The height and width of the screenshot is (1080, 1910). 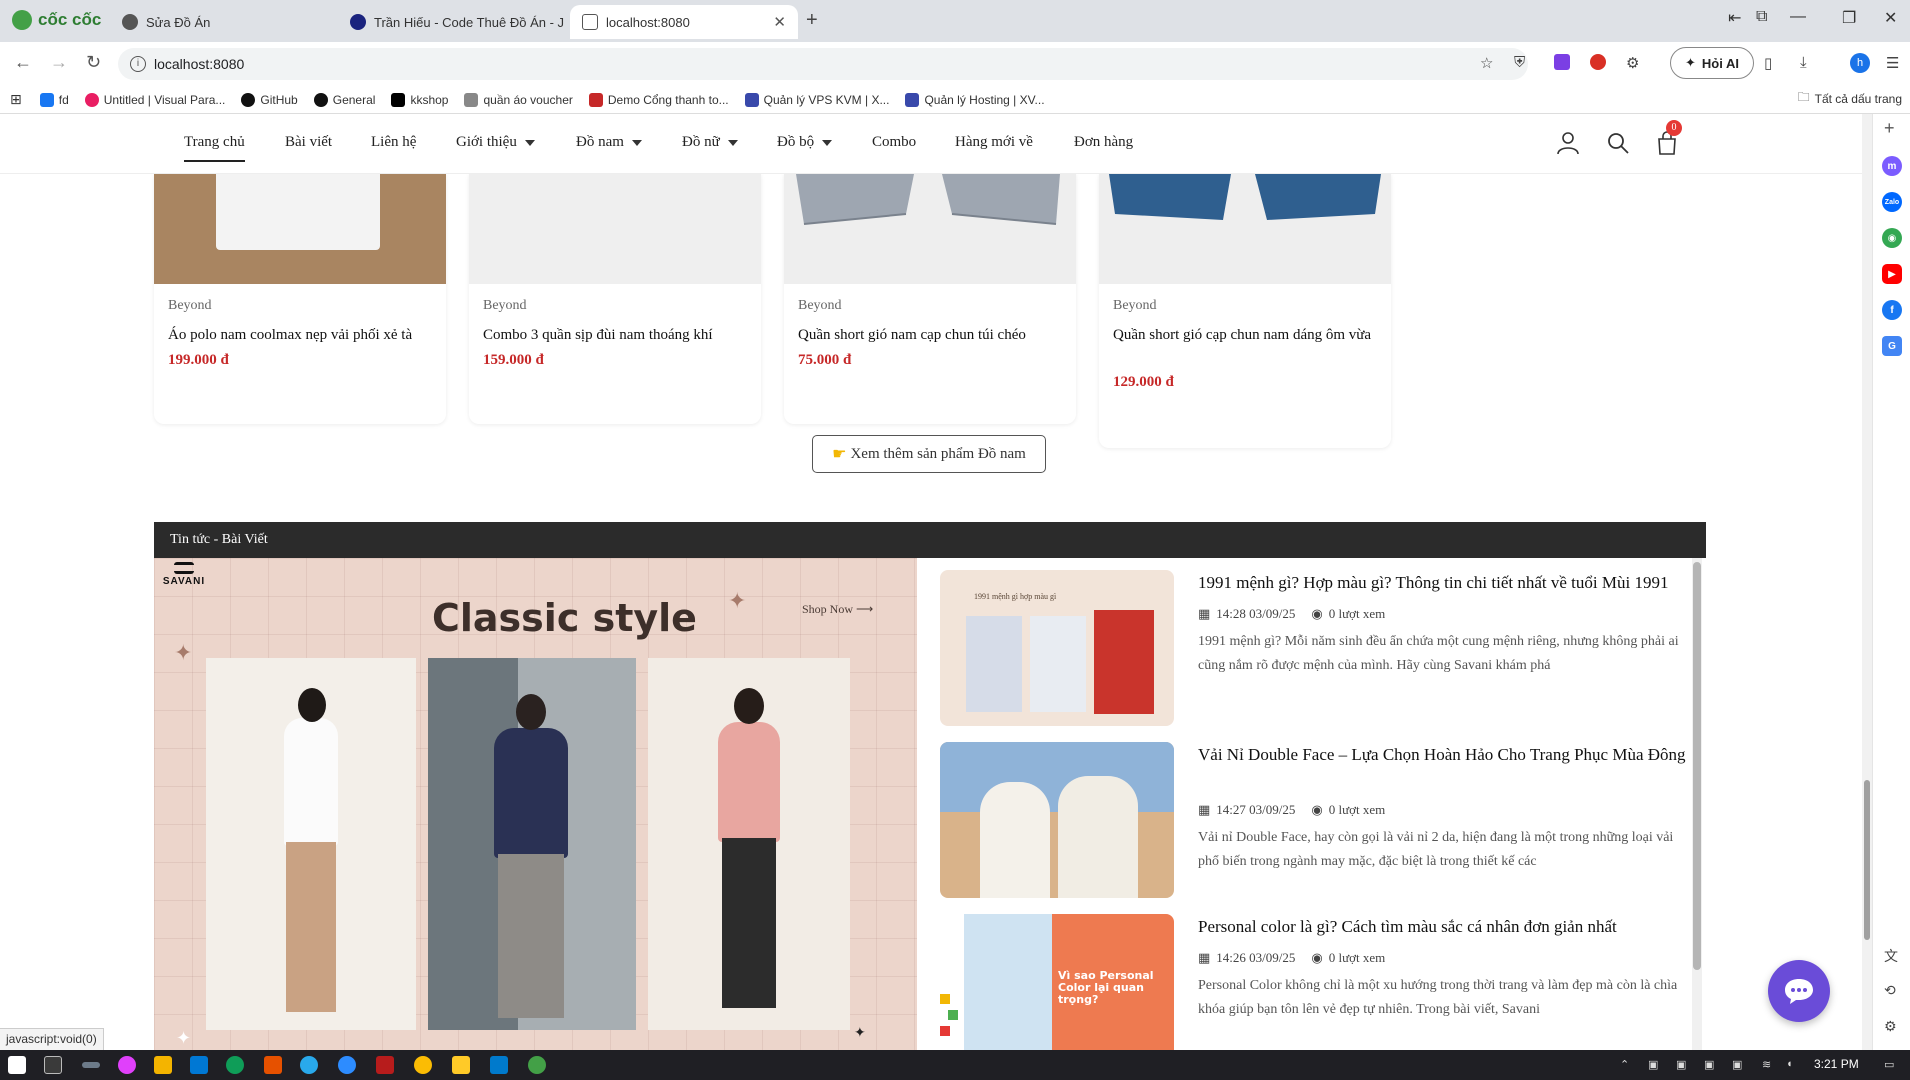 What do you see at coordinates (138, 64) in the screenshot?
I see `site-info-icon: i` at bounding box center [138, 64].